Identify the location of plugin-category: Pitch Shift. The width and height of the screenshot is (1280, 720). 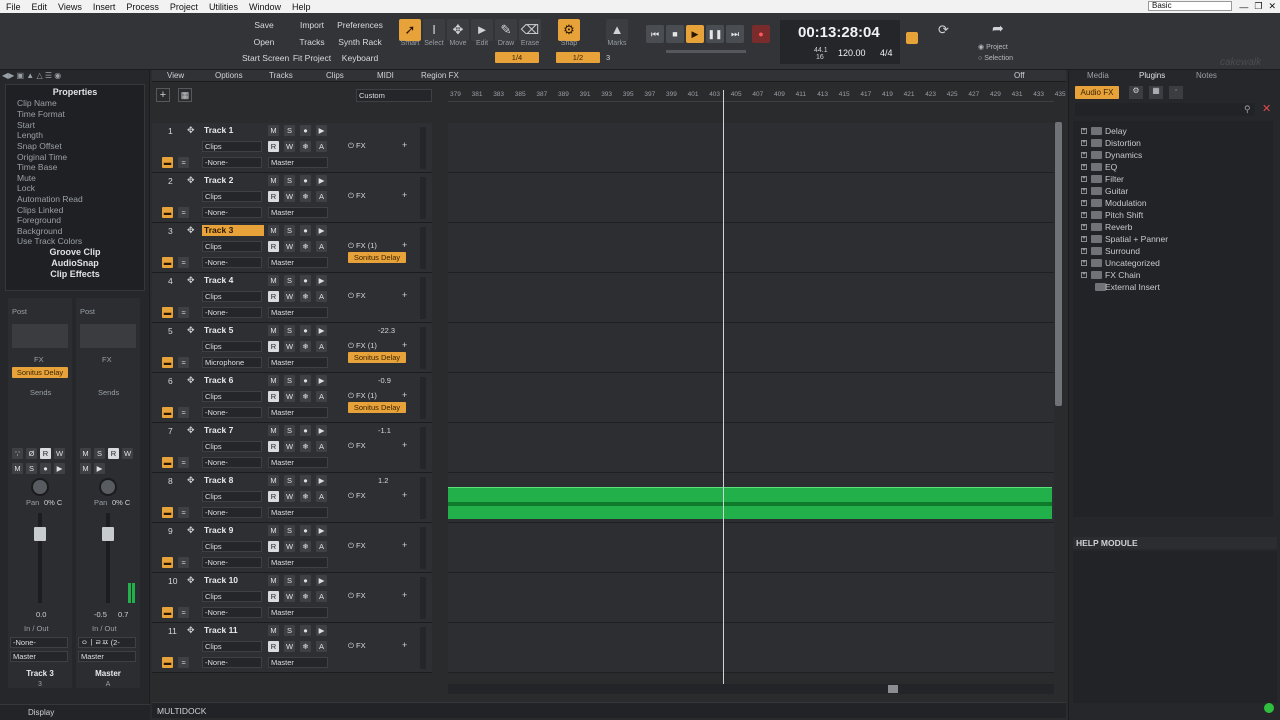
(1124, 215).